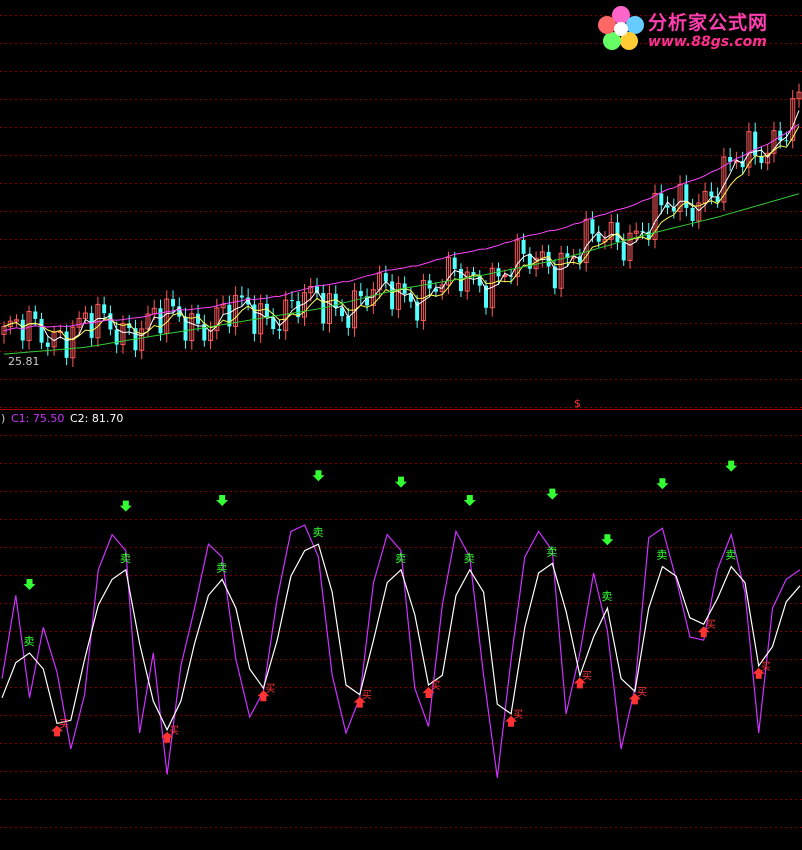 This screenshot has height=850, width=802. I want to click on c1-value-label: C1: 75.50, so click(38, 418).